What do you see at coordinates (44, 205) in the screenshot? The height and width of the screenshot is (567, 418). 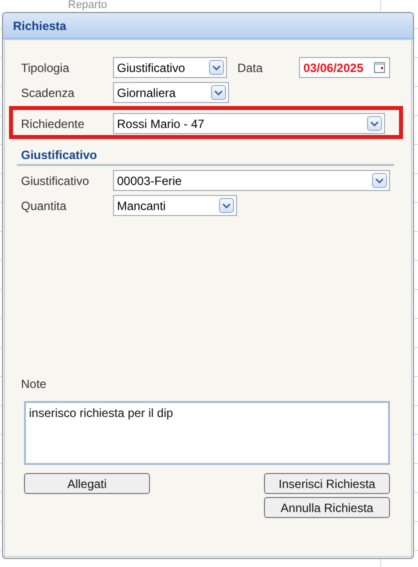 I see `field-label: Quantita` at bounding box center [44, 205].